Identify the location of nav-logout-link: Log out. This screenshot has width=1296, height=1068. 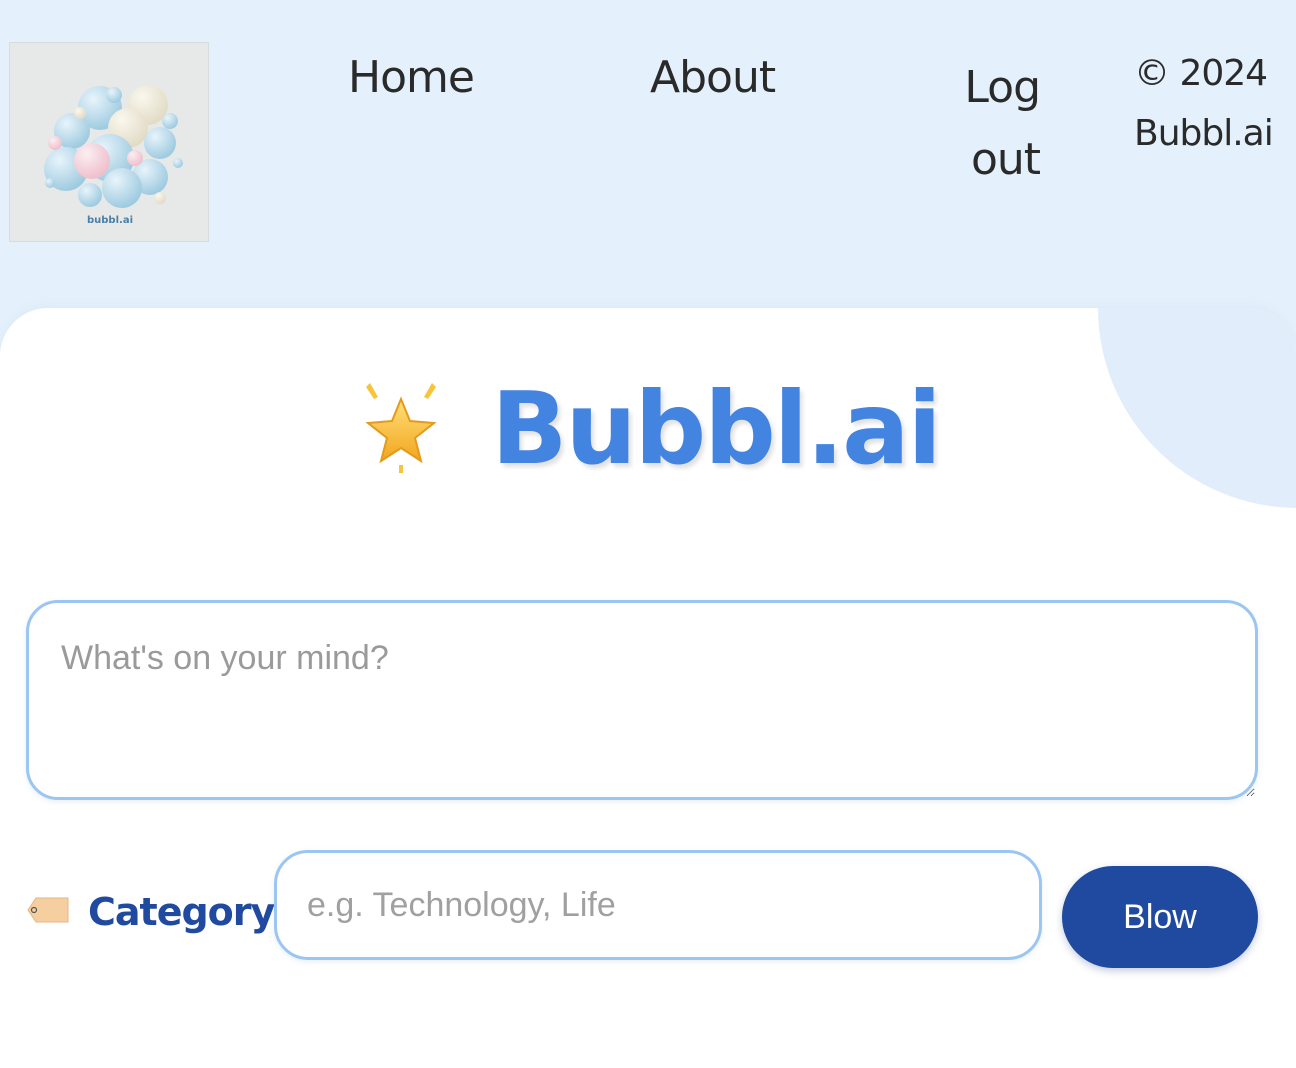
(980, 124).